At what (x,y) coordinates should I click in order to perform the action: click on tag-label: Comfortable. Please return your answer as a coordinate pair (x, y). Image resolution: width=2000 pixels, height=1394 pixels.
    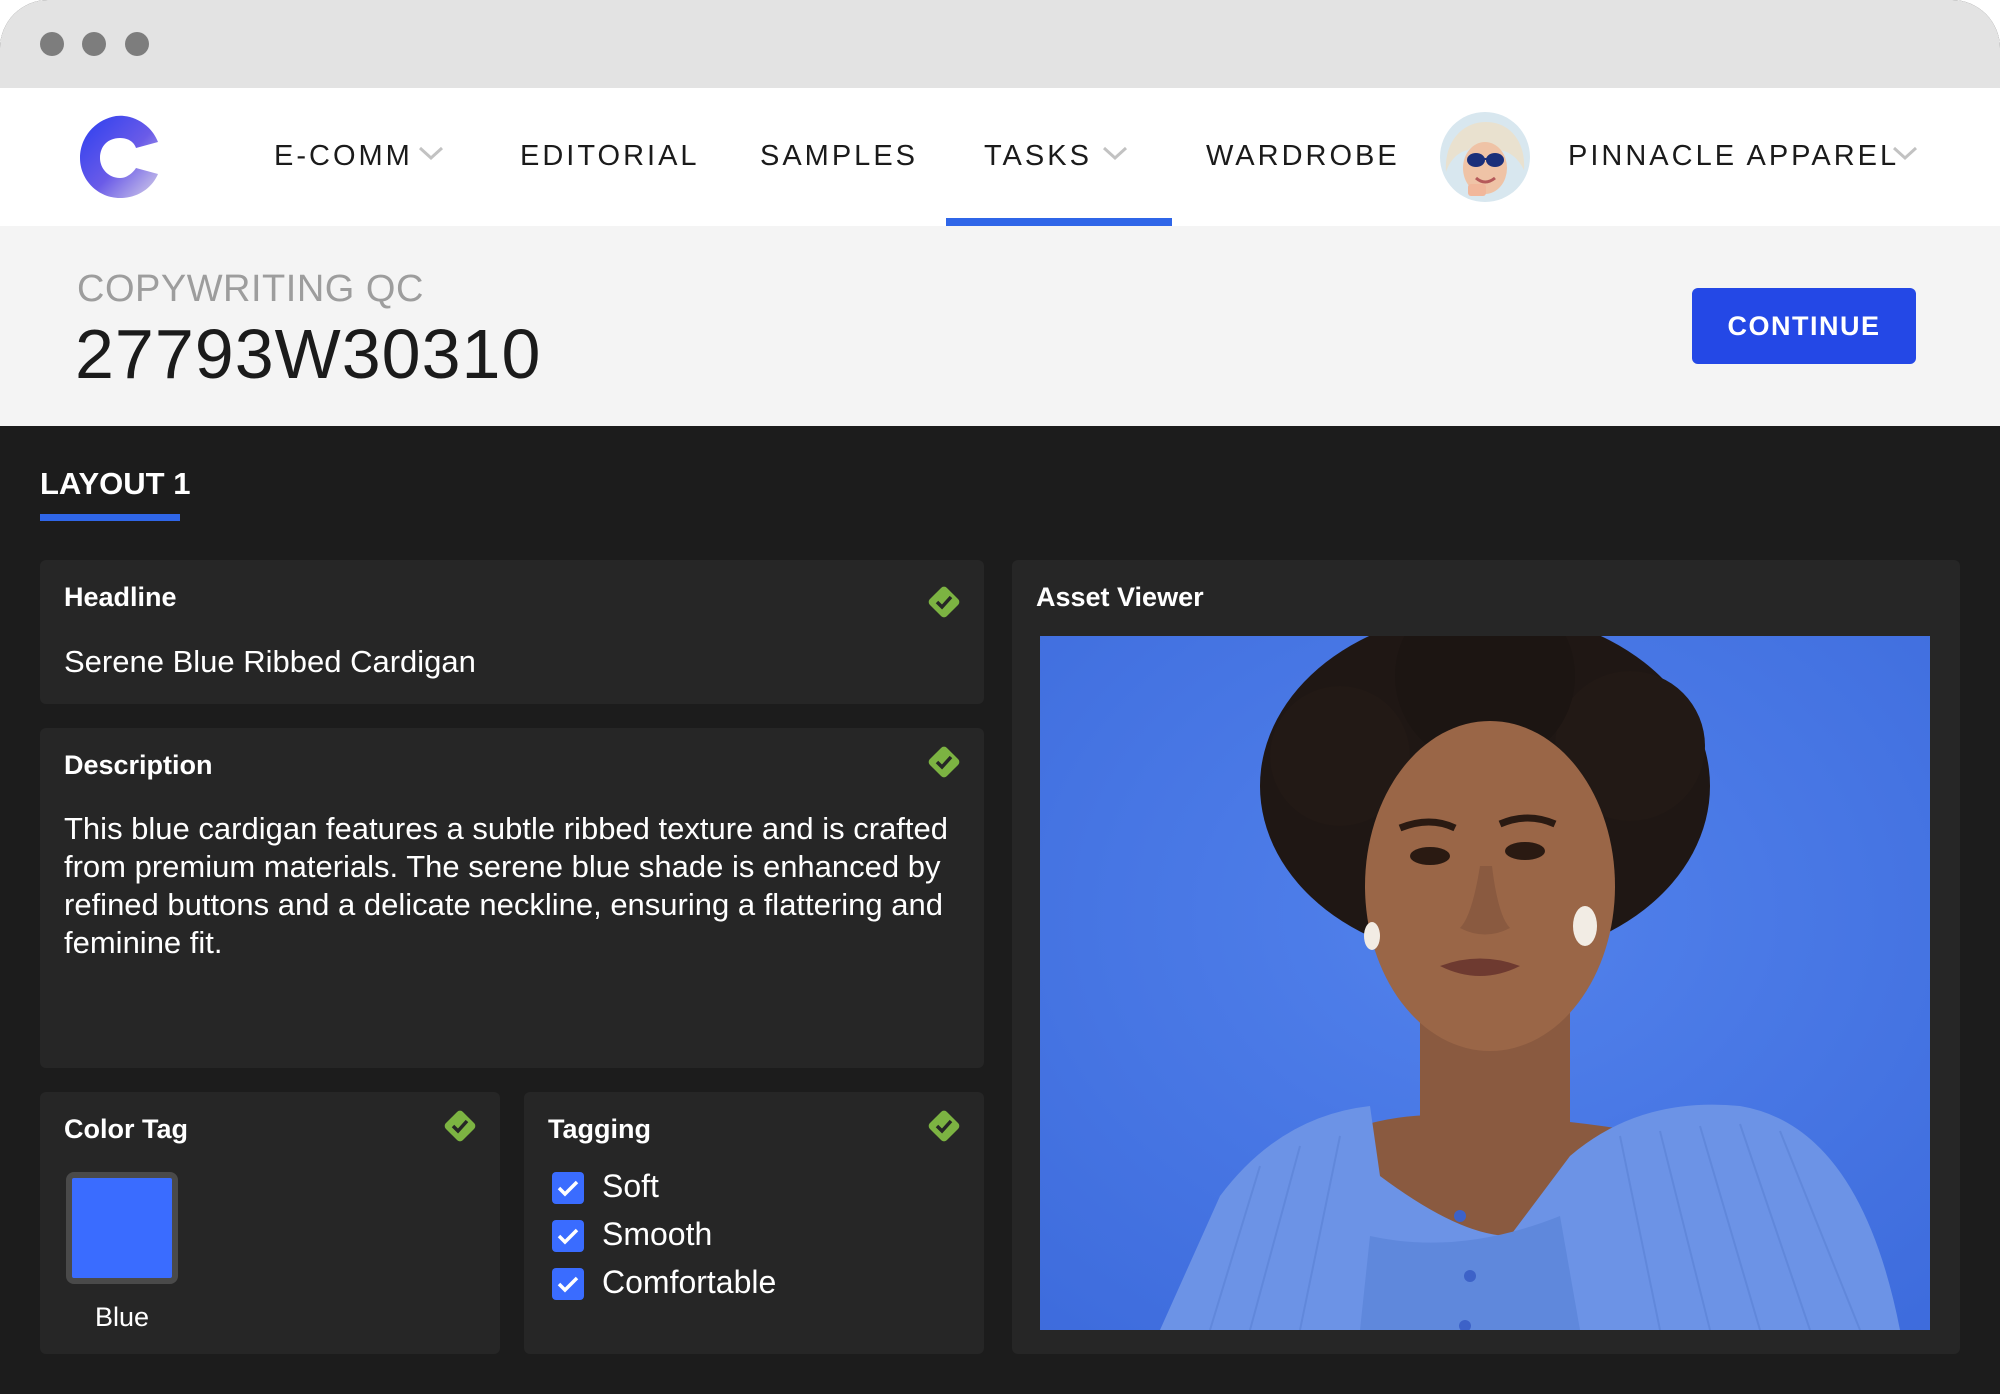
    Looking at the image, I should click on (689, 1282).